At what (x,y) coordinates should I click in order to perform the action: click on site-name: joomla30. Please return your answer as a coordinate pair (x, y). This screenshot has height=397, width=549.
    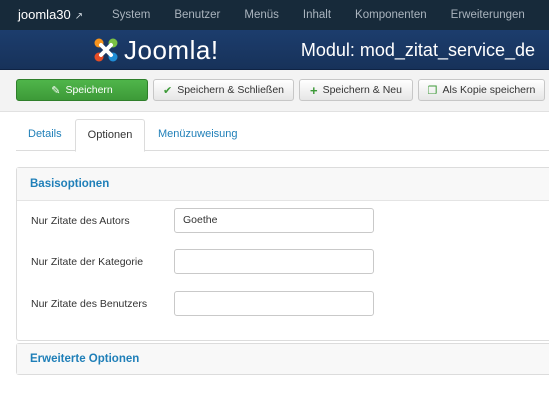
    Looking at the image, I should click on (44, 14).